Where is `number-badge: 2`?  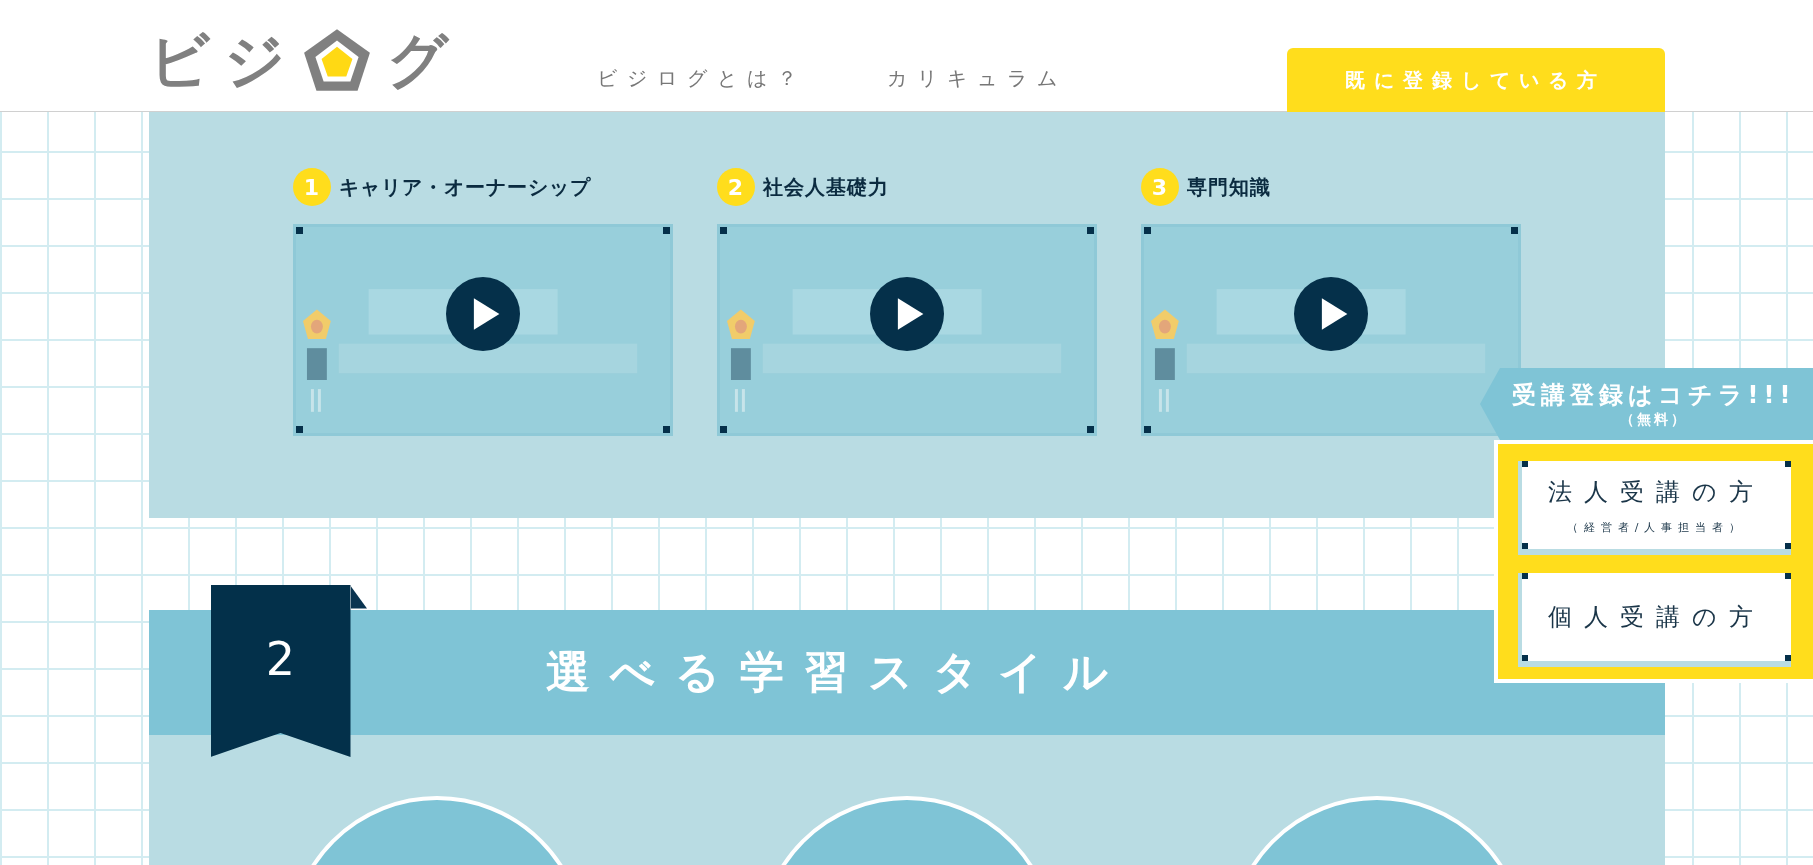 number-badge: 2 is located at coordinates (735, 187).